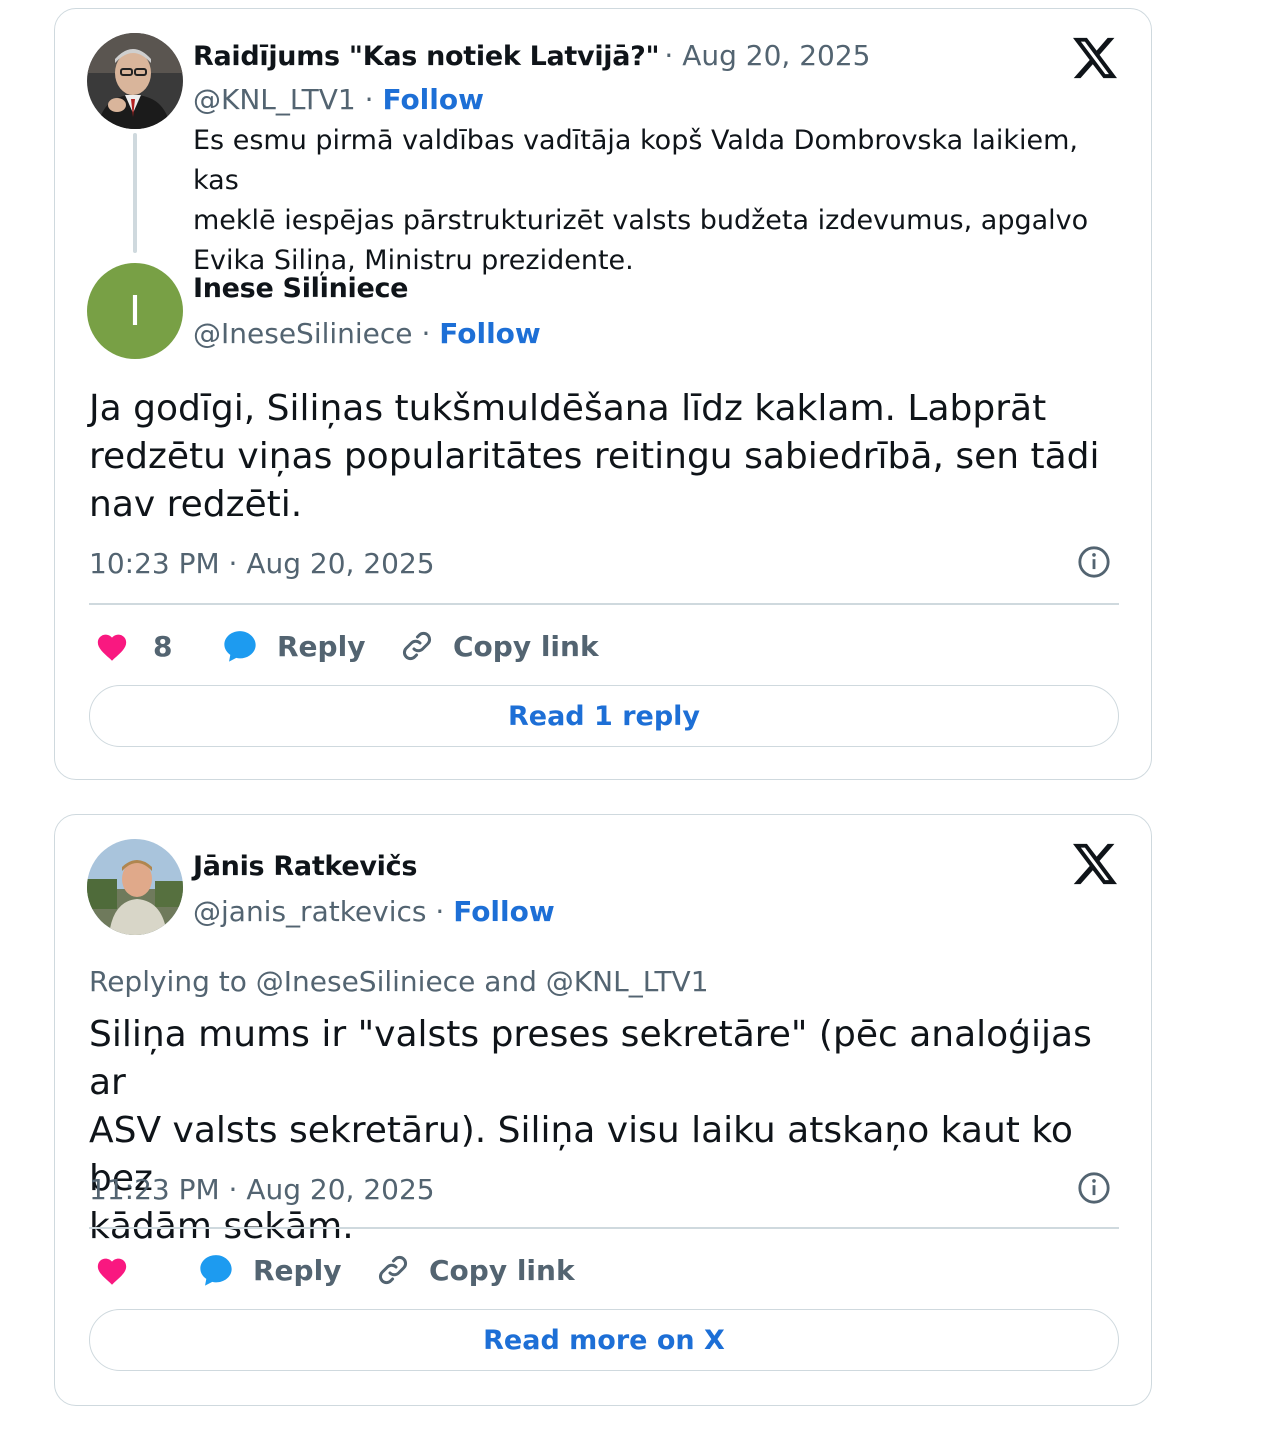 This screenshot has height=1437, width=1275. Describe the element at coordinates (163, 646) in the screenshot. I see `like-count: 8` at that location.